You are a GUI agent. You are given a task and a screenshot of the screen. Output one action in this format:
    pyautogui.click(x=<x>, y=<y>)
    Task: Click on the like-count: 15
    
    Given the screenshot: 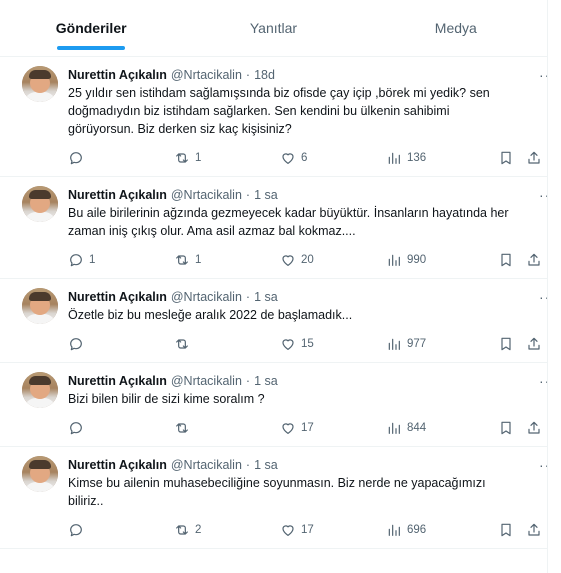 What is the action you would take?
    pyautogui.click(x=307, y=344)
    